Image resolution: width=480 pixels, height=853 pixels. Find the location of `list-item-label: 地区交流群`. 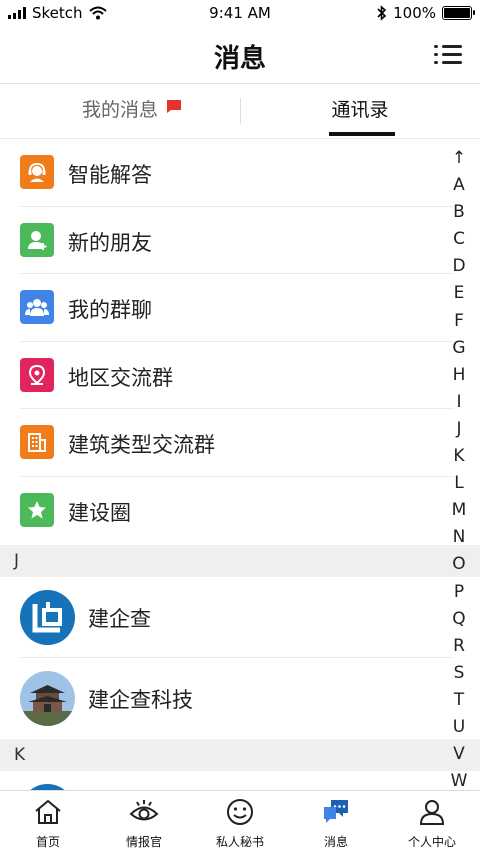

list-item-label: 地区交流群 is located at coordinates (120, 377).